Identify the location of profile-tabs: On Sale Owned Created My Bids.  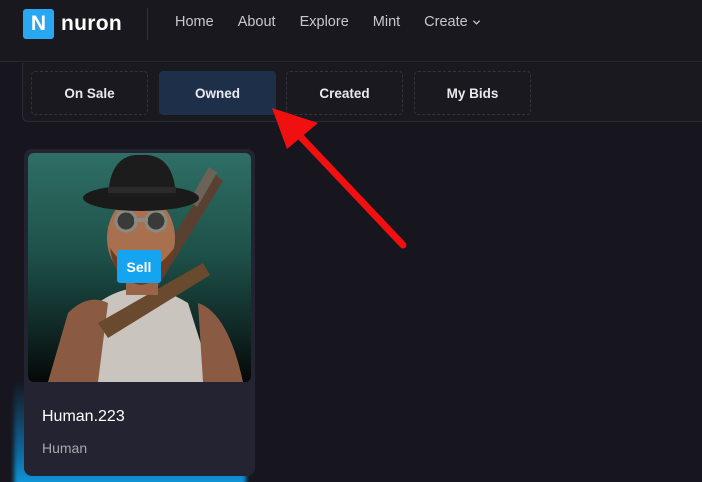
(362, 92).